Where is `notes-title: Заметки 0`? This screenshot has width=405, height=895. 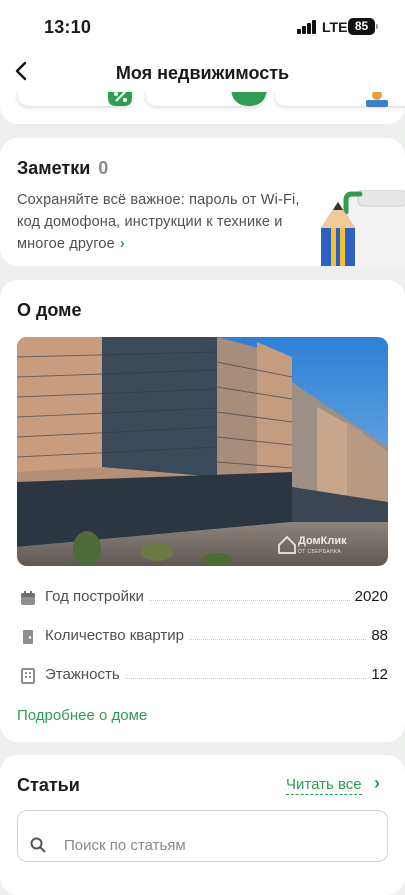
notes-title: Заметки 0 is located at coordinates (62, 168).